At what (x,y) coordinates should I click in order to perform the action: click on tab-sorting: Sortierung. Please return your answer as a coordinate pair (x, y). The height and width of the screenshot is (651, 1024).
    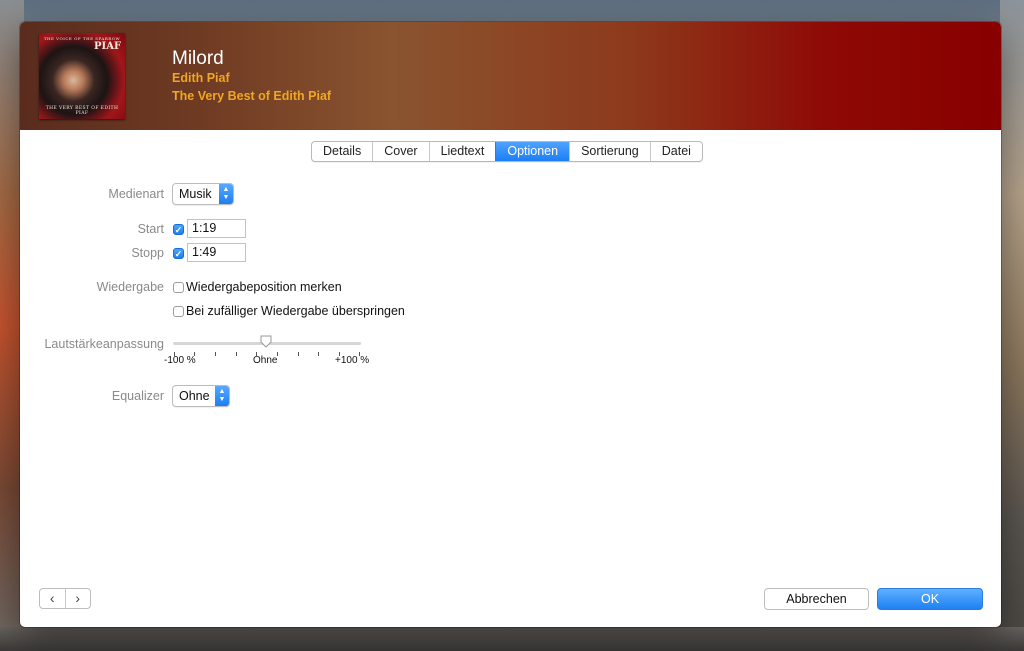
    Looking at the image, I should click on (609, 151).